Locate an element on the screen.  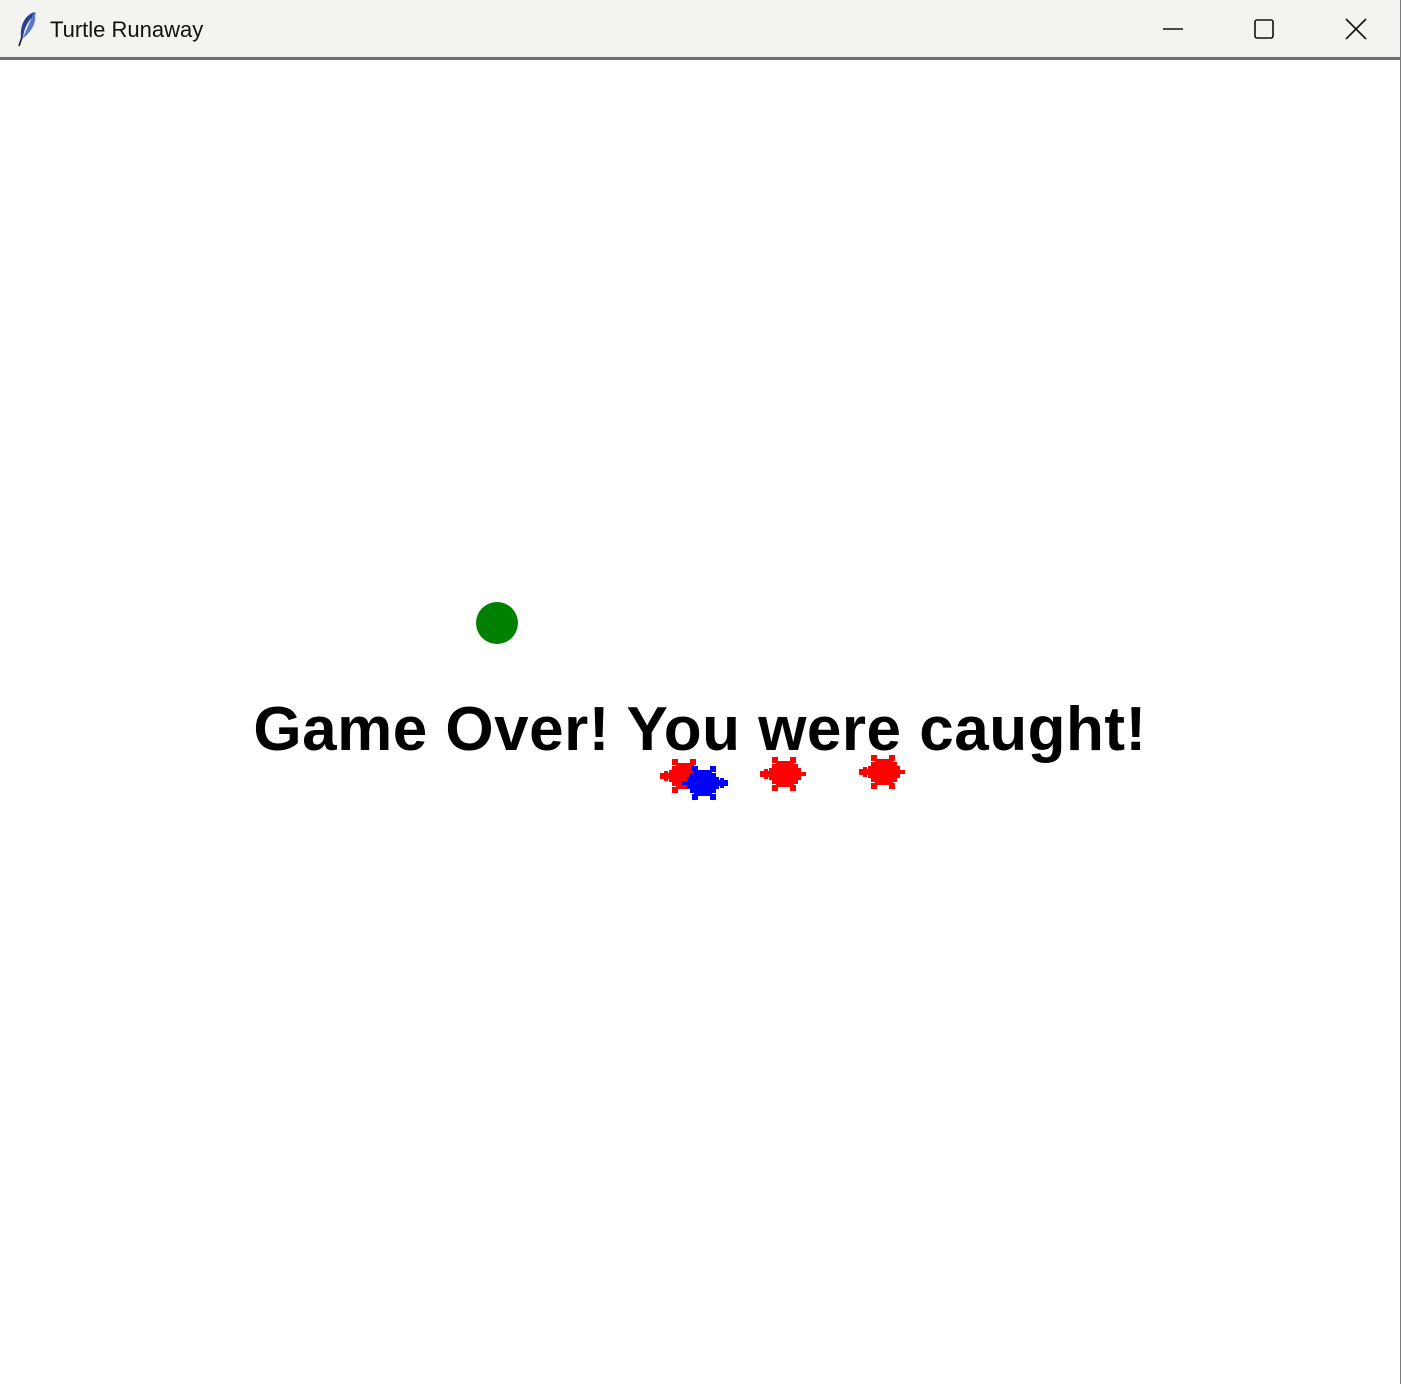
title-bar: Turtle Runaway is located at coordinates (700, 30).